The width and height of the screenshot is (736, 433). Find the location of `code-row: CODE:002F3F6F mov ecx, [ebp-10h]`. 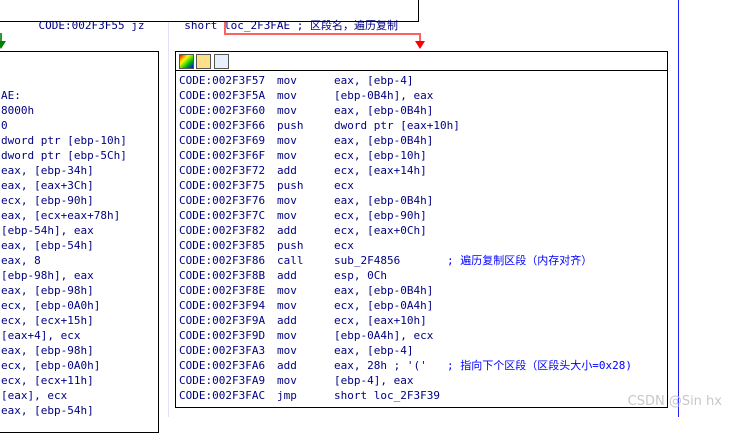

code-row: CODE:002F3F6F mov ecx, [ebp-10h] is located at coordinates (422, 155).